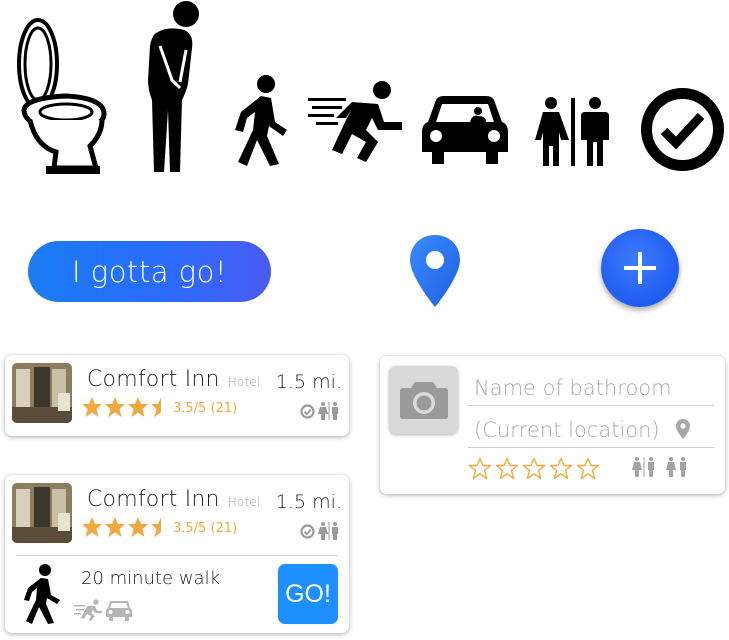  Describe the element at coordinates (552, 425) in the screenshot. I see `add-bathroom-card` at that location.